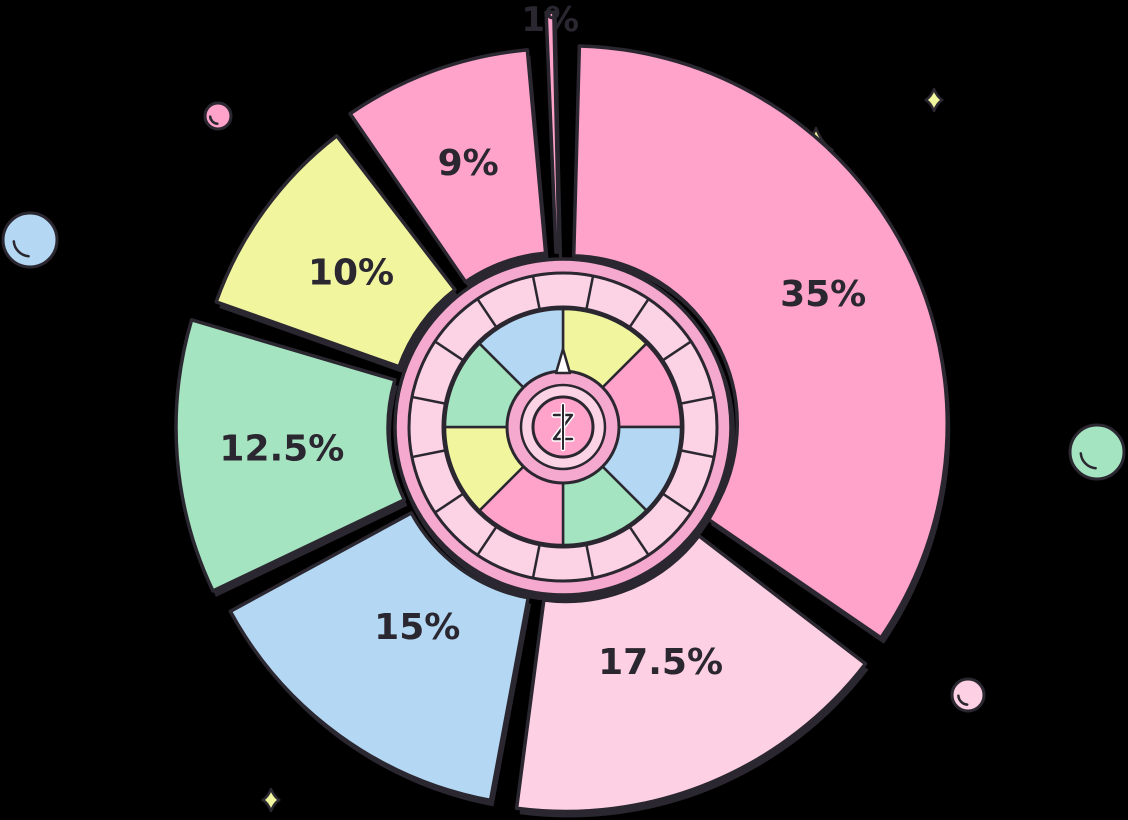 This screenshot has height=820, width=1128. I want to click on slice-label: 12.5%, so click(281, 449).